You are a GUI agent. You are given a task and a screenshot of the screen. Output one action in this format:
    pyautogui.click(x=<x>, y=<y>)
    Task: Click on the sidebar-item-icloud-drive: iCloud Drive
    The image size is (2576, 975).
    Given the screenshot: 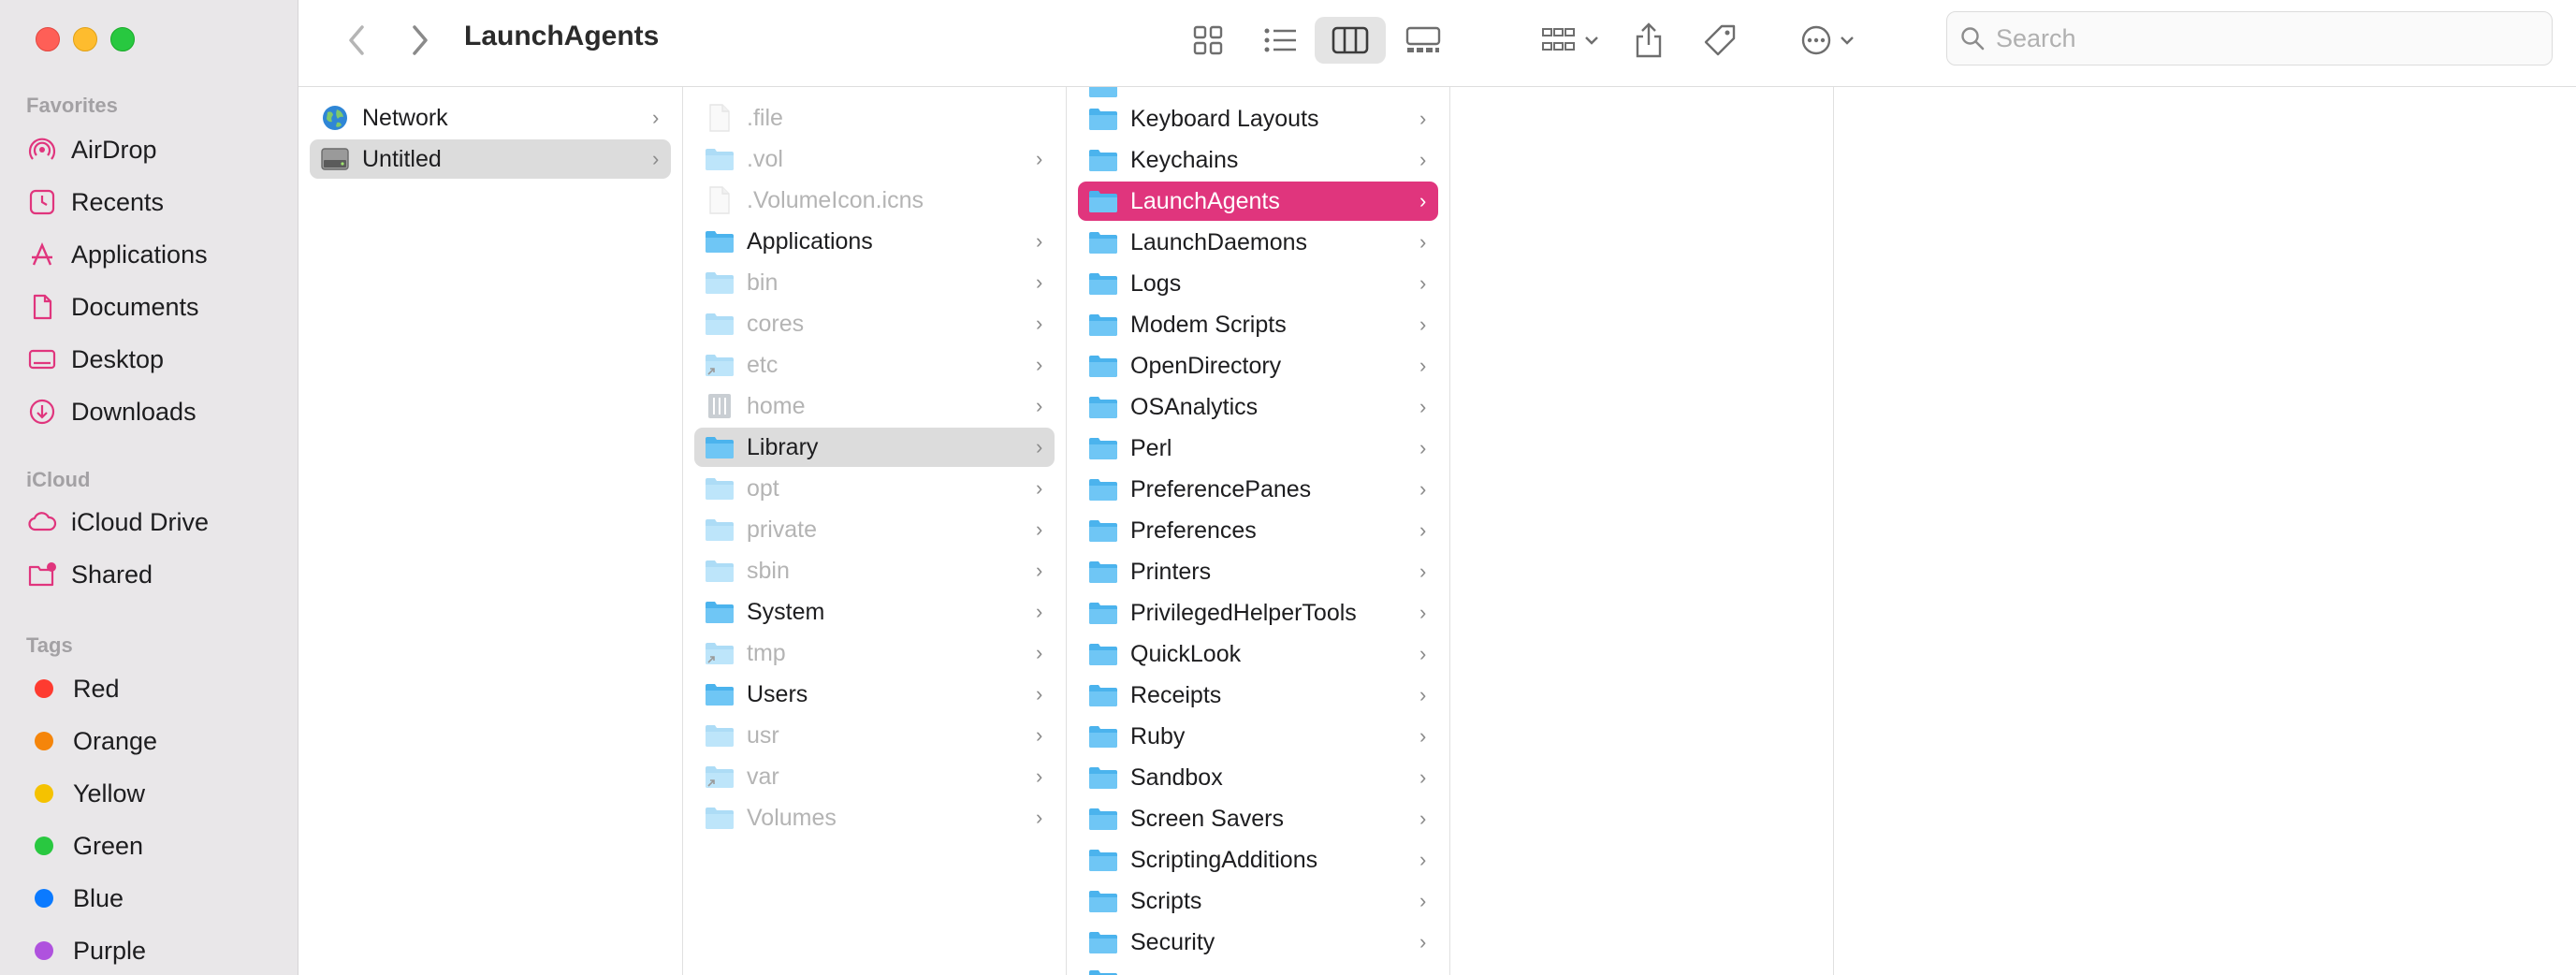 What is the action you would take?
    pyautogui.click(x=157, y=522)
    